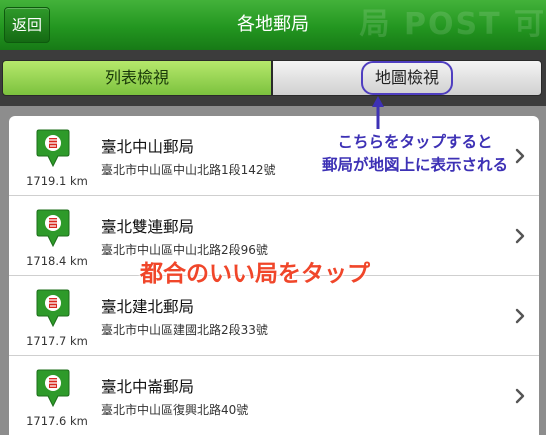 The width and height of the screenshot is (546, 435). What do you see at coordinates (188, 170) in the screenshot?
I see `office-address: 臺北市中山區中山北路1段142號` at bounding box center [188, 170].